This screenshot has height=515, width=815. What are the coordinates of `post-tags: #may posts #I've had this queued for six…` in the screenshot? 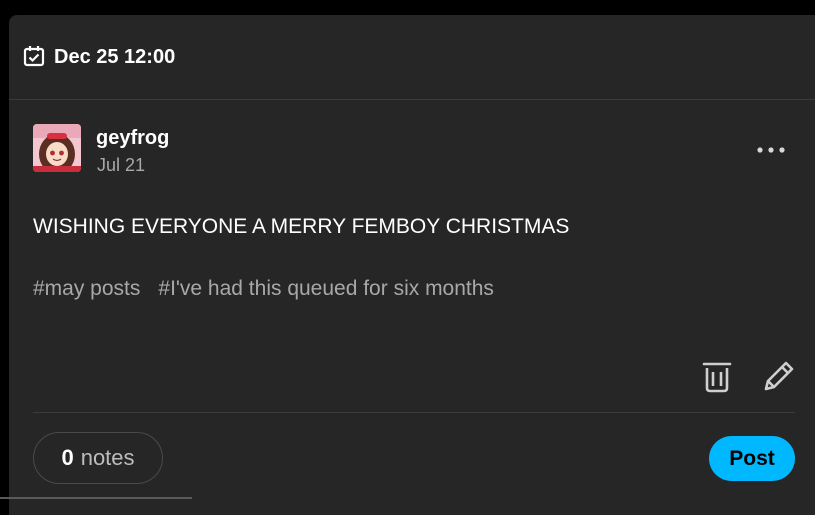 It's located at (263, 289).